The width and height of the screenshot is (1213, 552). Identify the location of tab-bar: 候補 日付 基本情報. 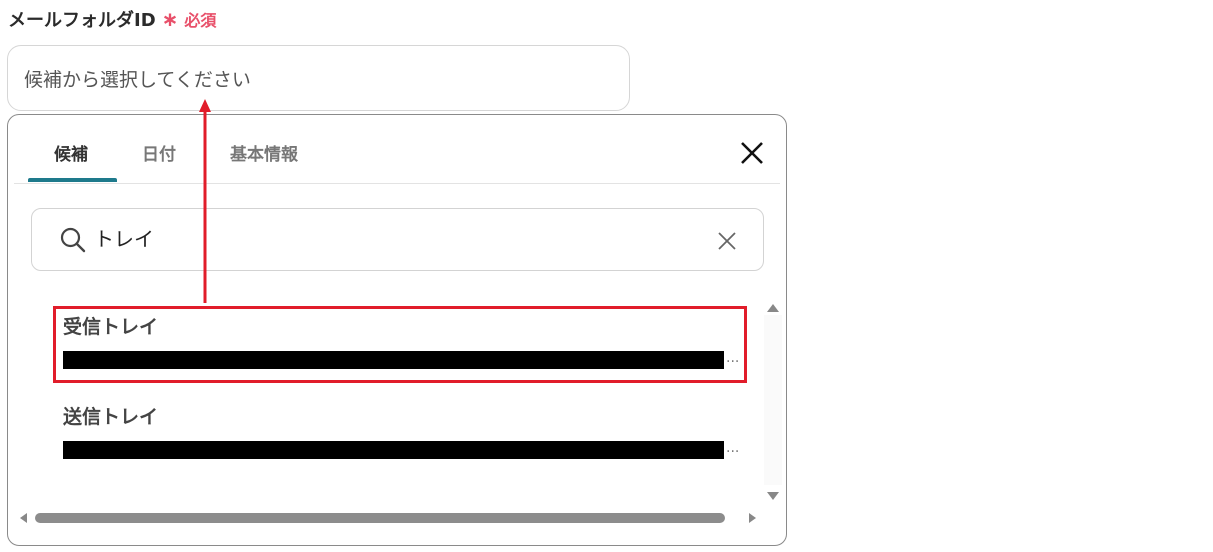
(397, 149).